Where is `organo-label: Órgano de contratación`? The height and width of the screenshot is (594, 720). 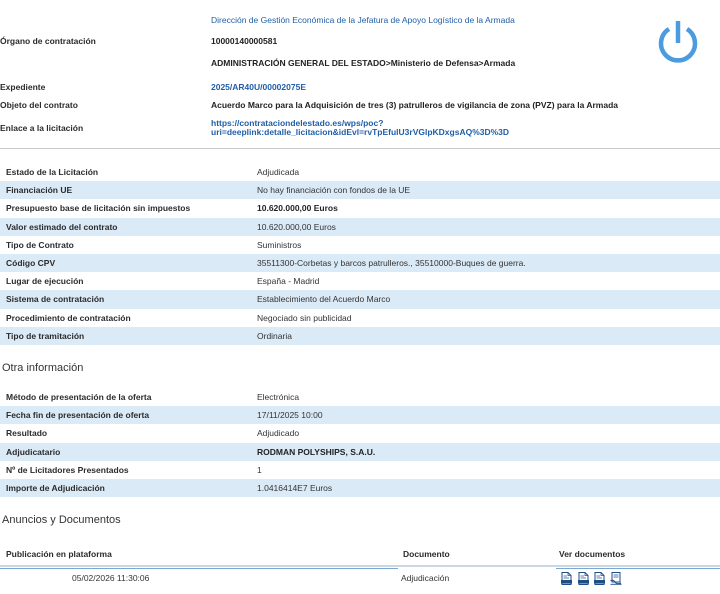
organo-label: Órgano de contratación is located at coordinates (48, 41).